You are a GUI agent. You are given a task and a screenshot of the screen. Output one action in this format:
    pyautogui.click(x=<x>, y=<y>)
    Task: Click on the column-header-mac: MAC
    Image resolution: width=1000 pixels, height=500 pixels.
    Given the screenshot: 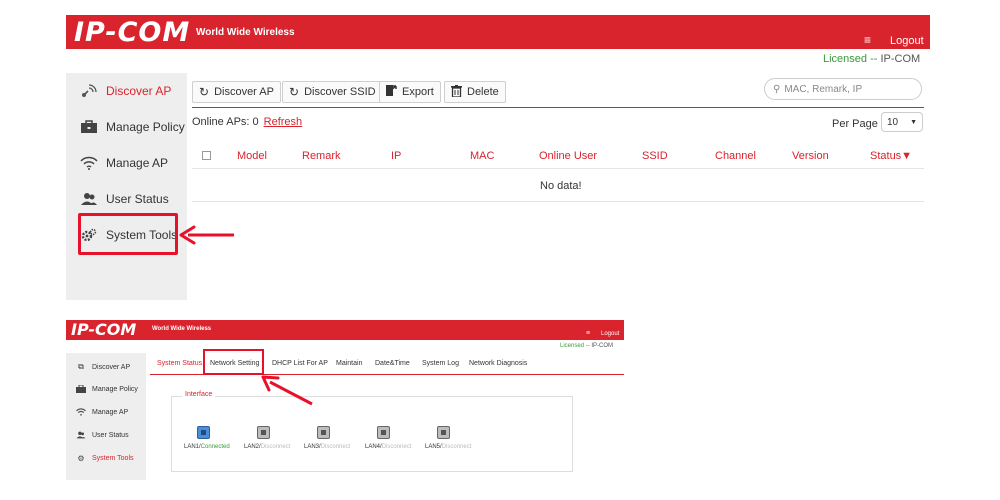 What is the action you would take?
    pyautogui.click(x=482, y=156)
    